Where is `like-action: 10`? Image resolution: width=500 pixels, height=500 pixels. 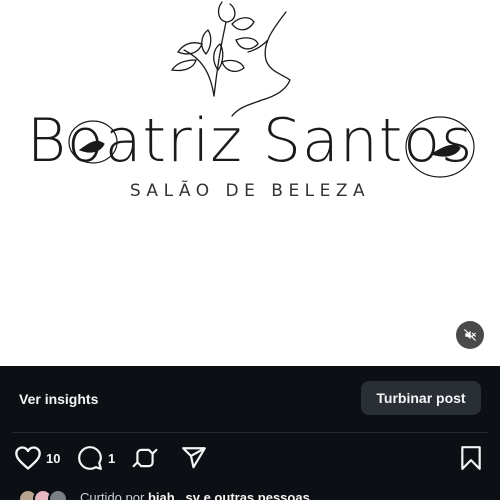 like-action: 10 is located at coordinates (37, 458).